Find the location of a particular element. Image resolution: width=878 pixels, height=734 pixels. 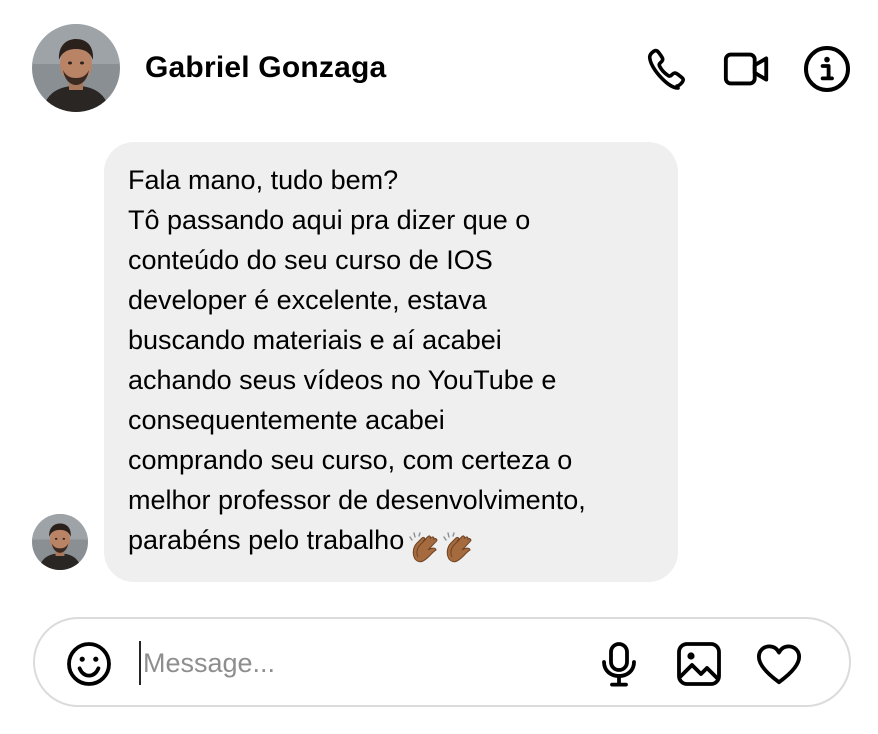

heart-icon is located at coordinates (779, 664).